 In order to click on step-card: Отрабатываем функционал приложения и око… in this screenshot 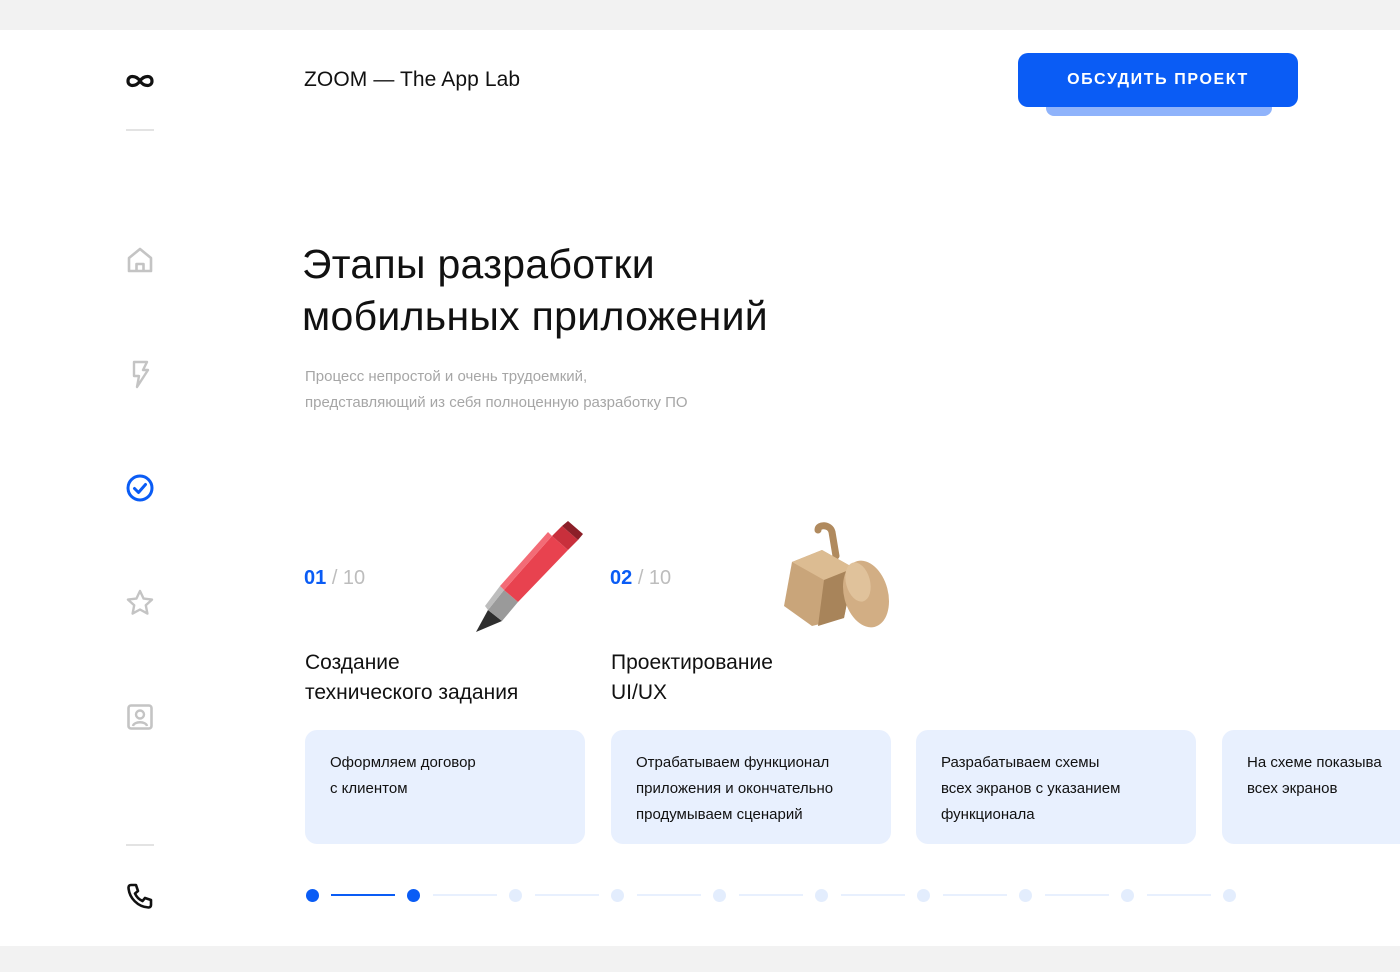, I will do `click(751, 787)`.